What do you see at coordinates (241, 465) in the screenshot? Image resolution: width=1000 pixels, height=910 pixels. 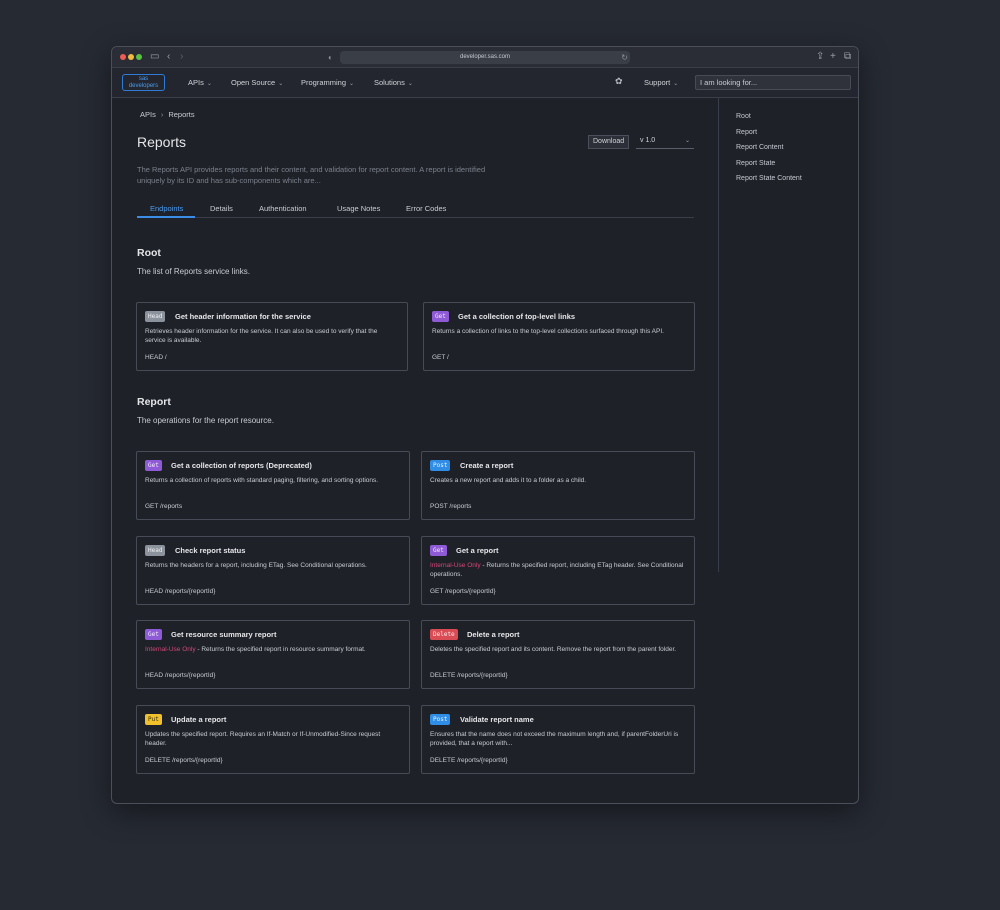 I see `endpoint-title: Get a collection of reports (Deprecated)` at bounding box center [241, 465].